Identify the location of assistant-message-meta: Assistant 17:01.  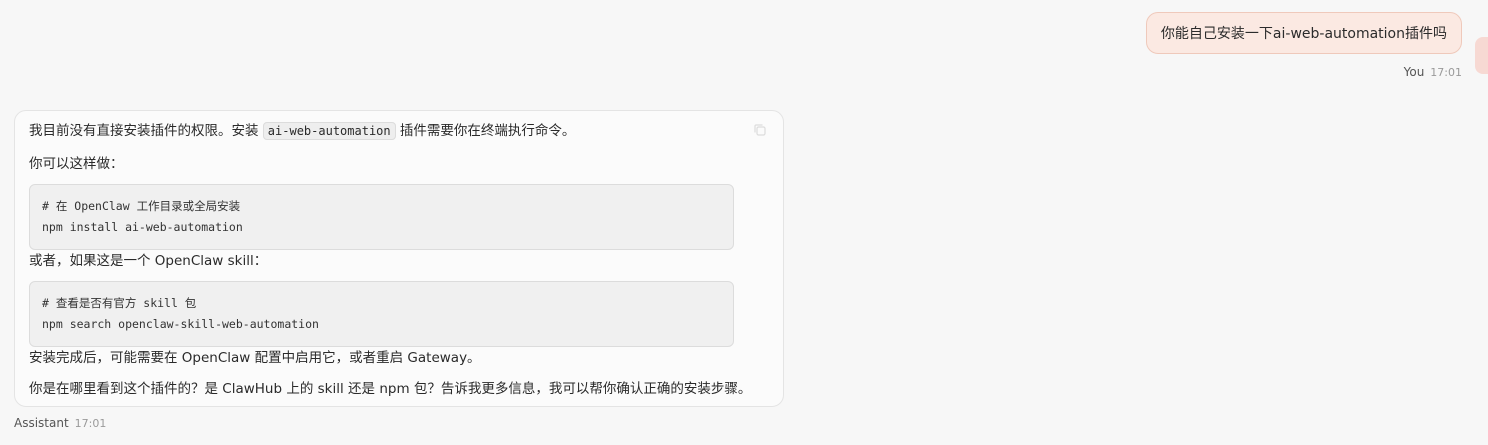
(60, 423).